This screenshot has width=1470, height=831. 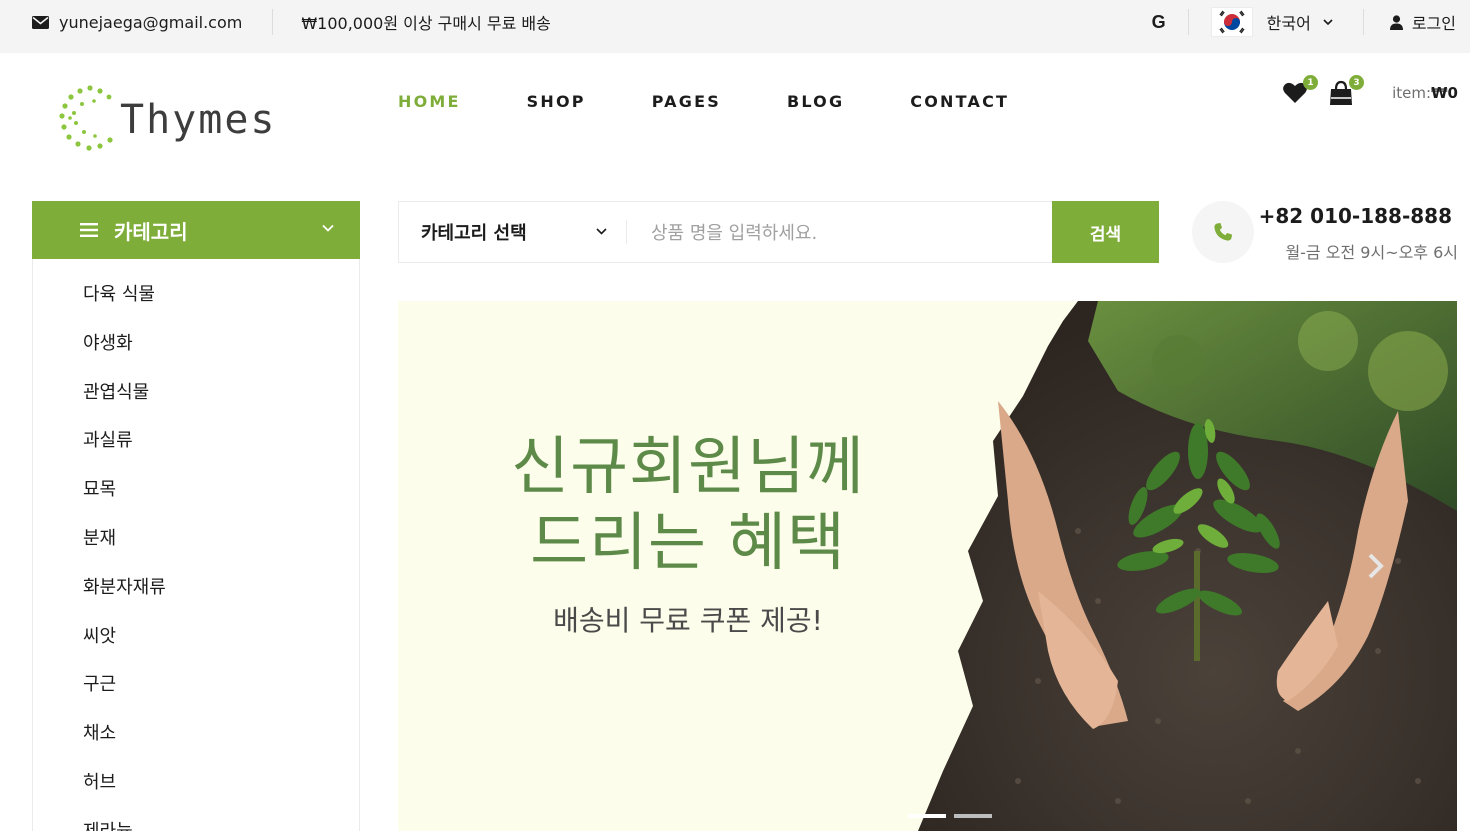 I want to click on wishlist-button: 1, so click(x=1300, y=90).